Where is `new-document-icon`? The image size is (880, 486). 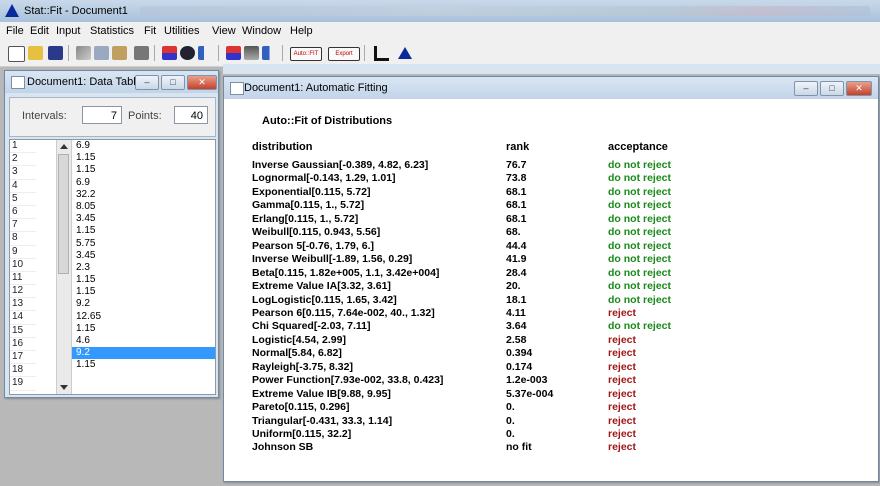 new-document-icon is located at coordinates (16, 54).